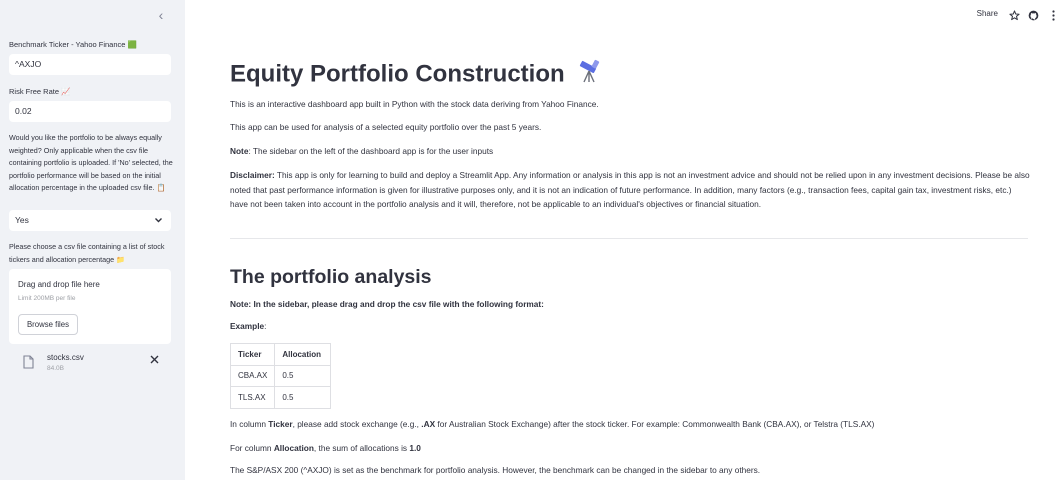 The width and height of the screenshot is (1058, 480). I want to click on ticker-pre: In column, so click(249, 424).